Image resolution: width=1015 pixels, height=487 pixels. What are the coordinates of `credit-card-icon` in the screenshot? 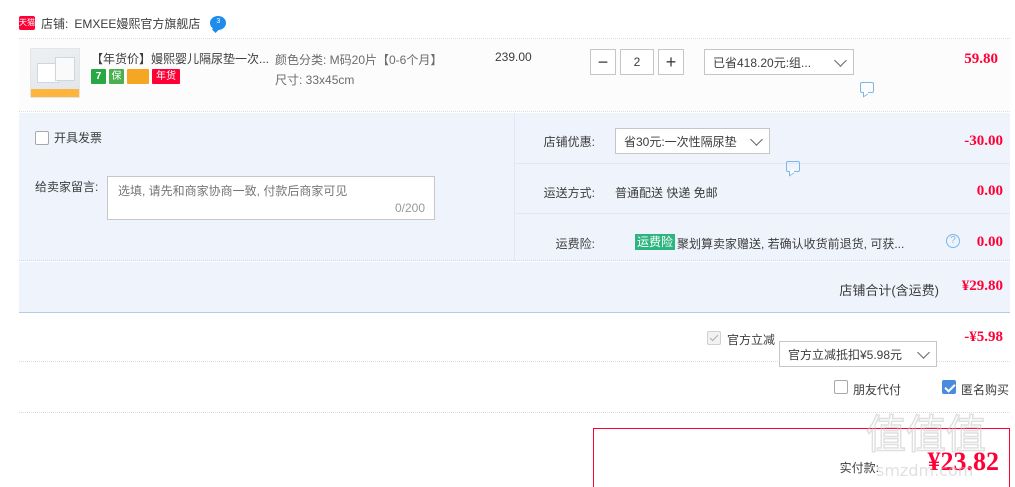 It's located at (138, 76).